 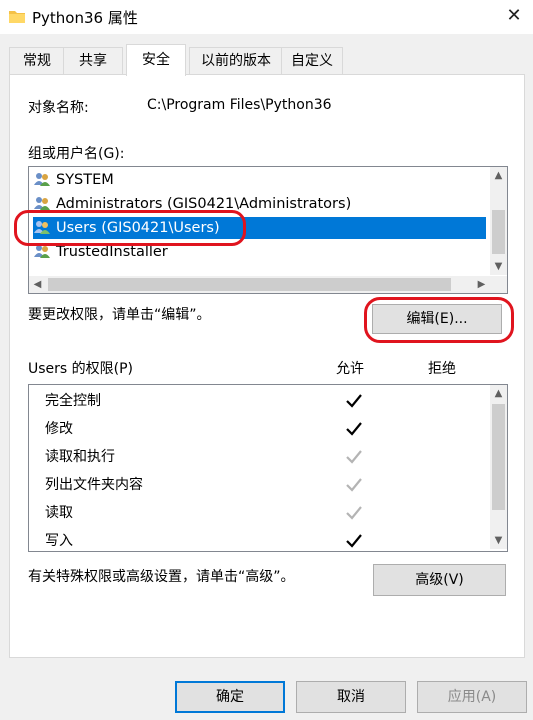 What do you see at coordinates (76, 154) in the screenshot?
I see `group-users-label: 组或用户名(G):` at bounding box center [76, 154].